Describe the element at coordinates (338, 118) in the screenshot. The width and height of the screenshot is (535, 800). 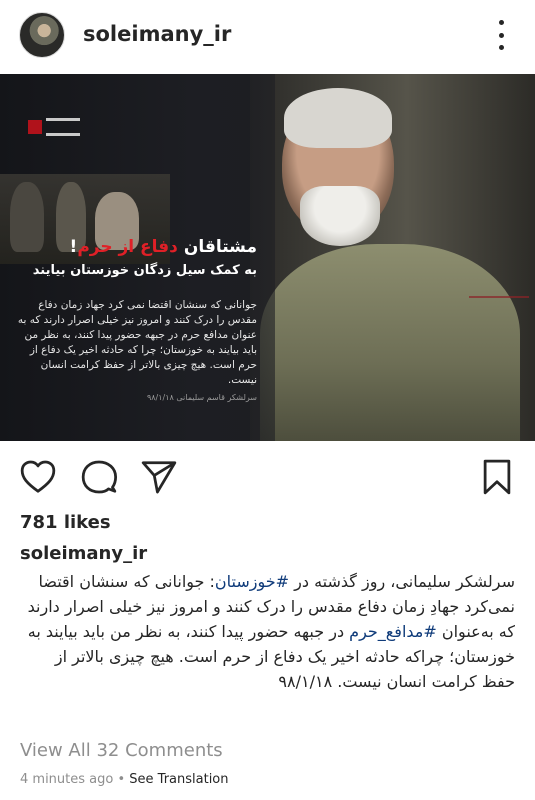
I see `portrait-hair` at that location.